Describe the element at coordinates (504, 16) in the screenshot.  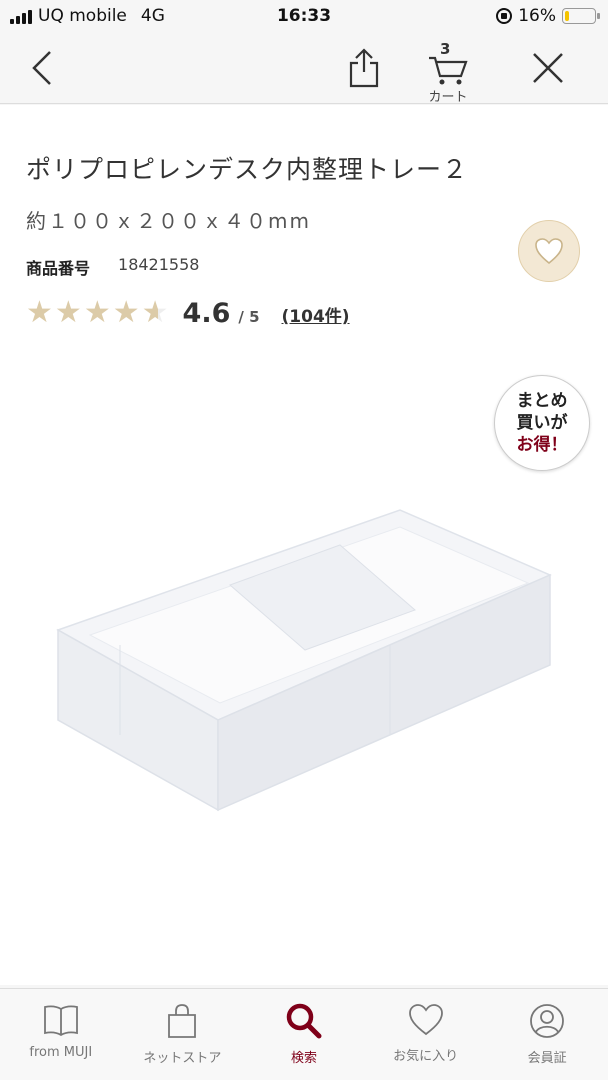
I see `orientation-lock-icon` at that location.